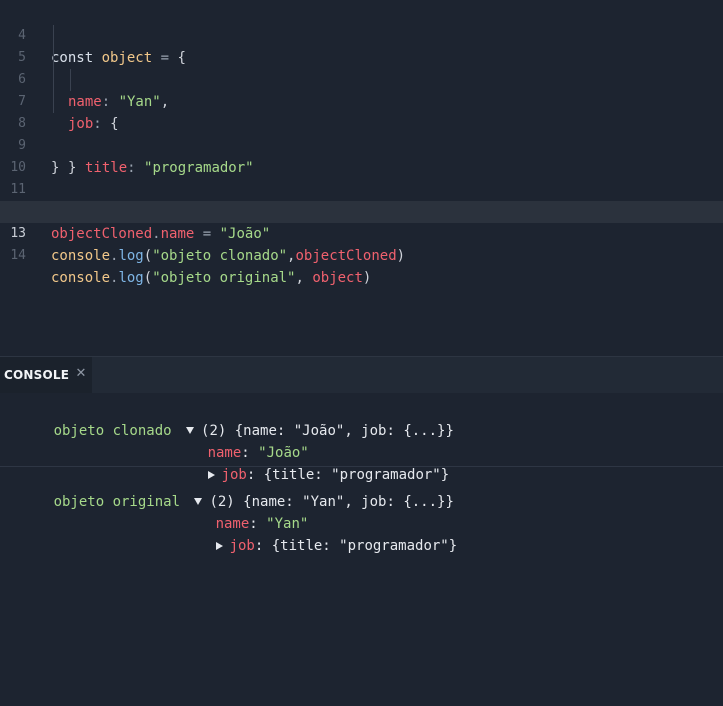 This screenshot has width=723, height=706. Describe the element at coordinates (361, 375) in the screenshot. I see `console-panel-header: CONSOLE ✕` at that location.